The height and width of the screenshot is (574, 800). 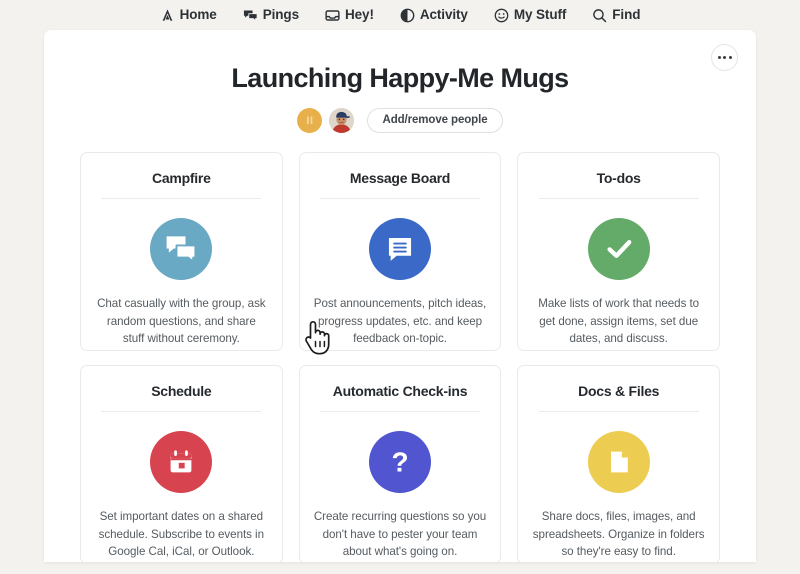 What do you see at coordinates (342, 120) in the screenshot?
I see `avatar` at bounding box center [342, 120].